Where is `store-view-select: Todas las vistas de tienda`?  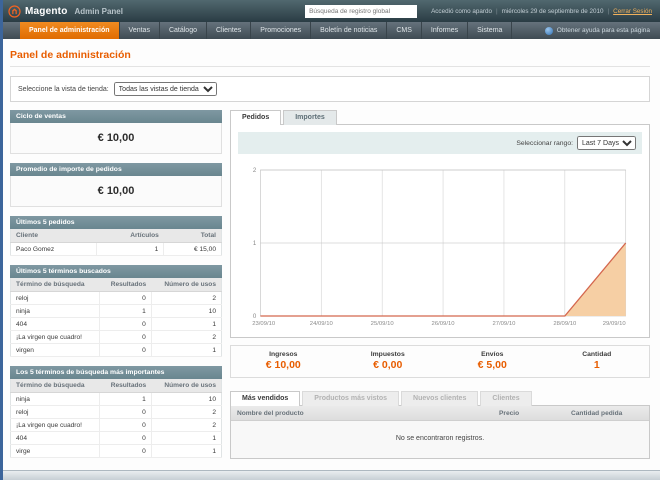
store-view-select: Todas las vistas de tienda is located at coordinates (165, 89).